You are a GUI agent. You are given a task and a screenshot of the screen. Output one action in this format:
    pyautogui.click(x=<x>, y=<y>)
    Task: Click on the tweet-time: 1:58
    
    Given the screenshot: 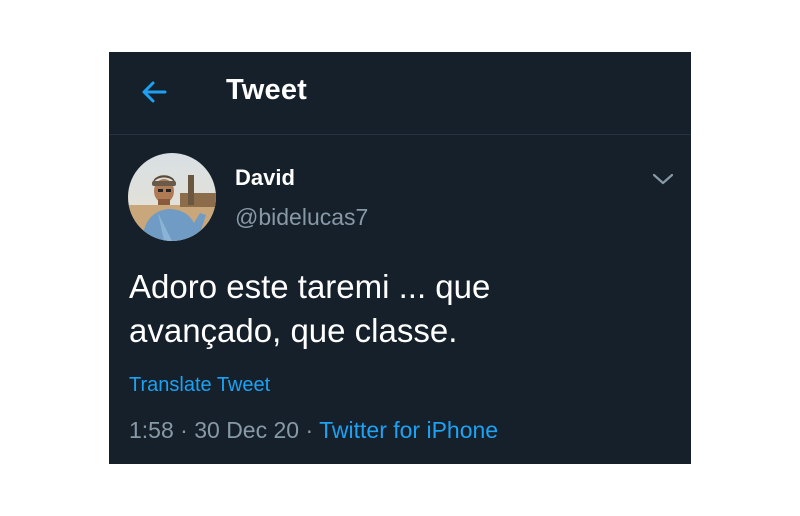 What is the action you would take?
    pyautogui.click(x=151, y=430)
    